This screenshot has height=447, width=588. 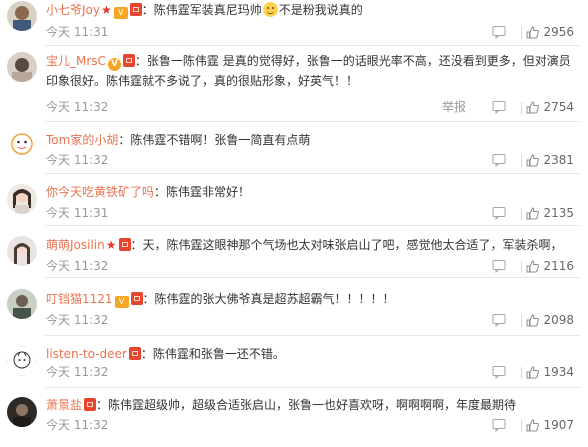 I want to click on like-count: 1907, so click(x=558, y=425).